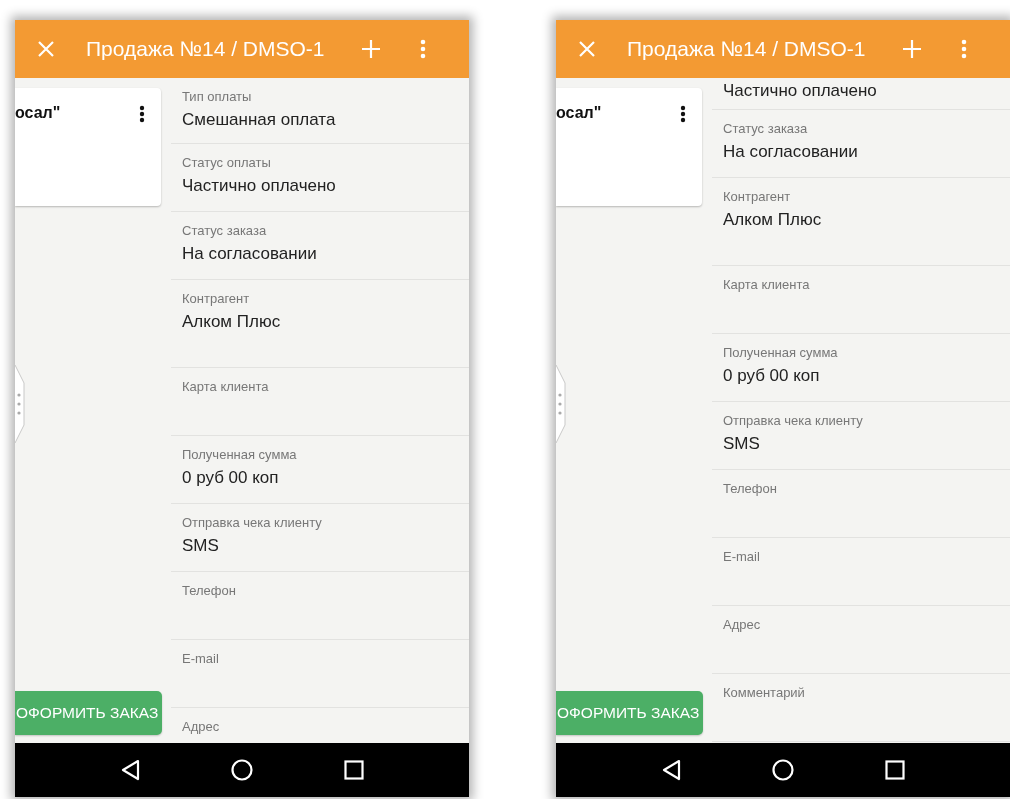  I want to click on field-label: Комментарий, so click(764, 692).